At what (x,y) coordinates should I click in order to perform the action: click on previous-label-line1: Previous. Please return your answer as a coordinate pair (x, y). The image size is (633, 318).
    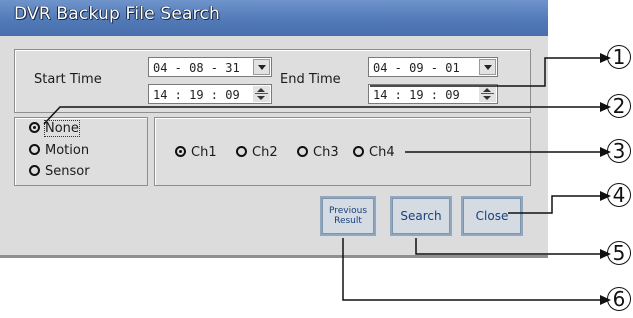
    Looking at the image, I should click on (348, 211).